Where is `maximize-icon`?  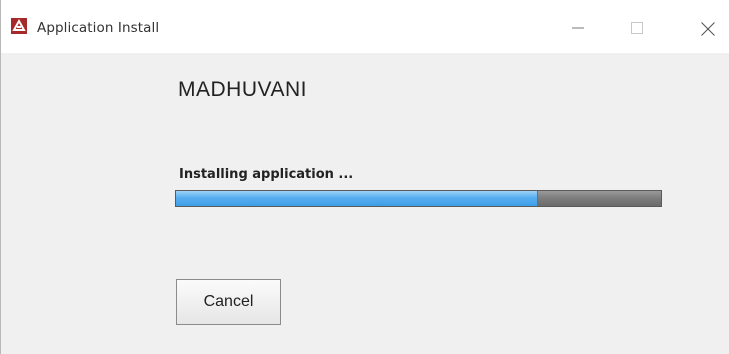 maximize-icon is located at coordinates (637, 28).